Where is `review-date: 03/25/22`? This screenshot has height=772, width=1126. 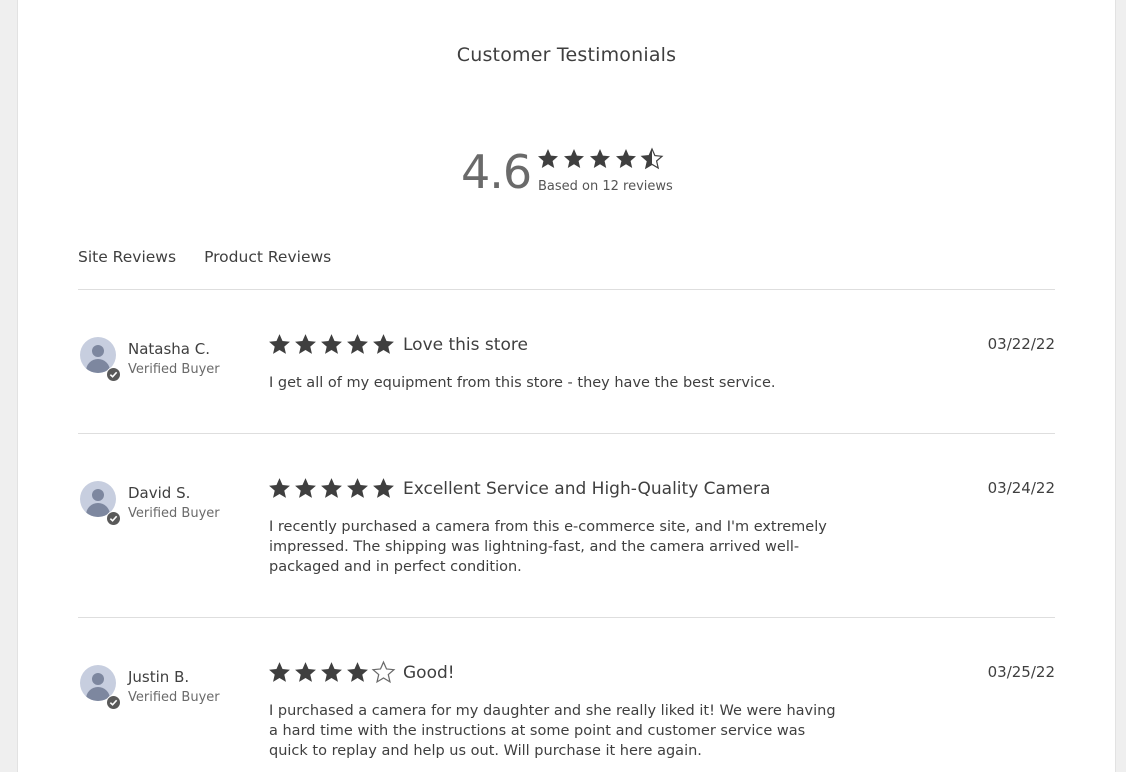 review-date: 03/25/22 is located at coordinates (1021, 672).